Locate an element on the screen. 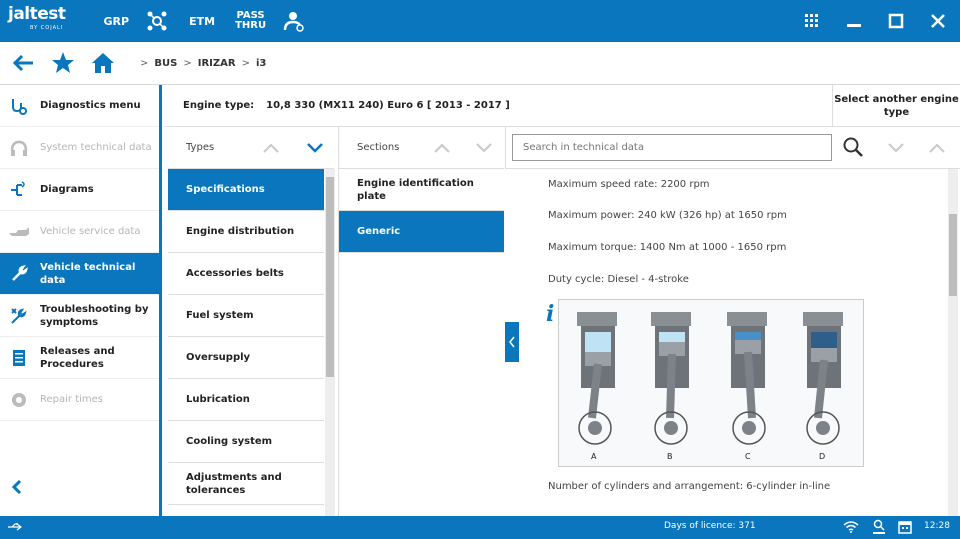 This screenshot has width=960, height=539. sidebar-item-label: Releases and Procedures is located at coordinates (77, 357).